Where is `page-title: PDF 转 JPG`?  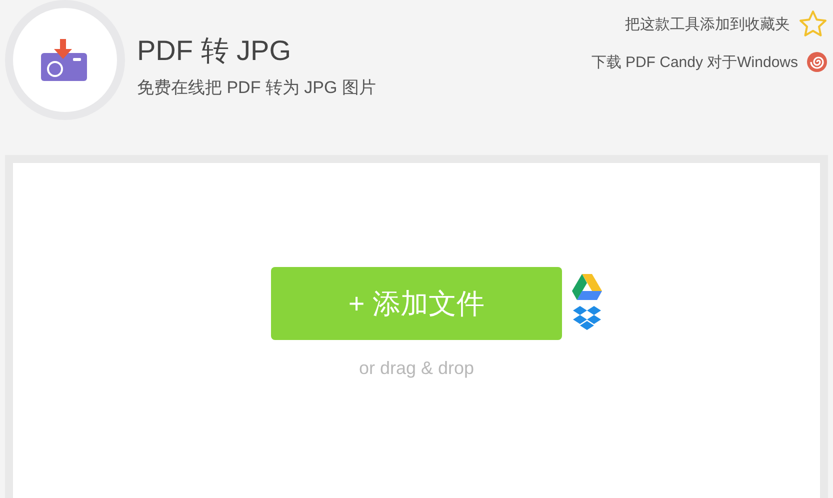
page-title: PDF 转 JPG is located at coordinates (214, 51).